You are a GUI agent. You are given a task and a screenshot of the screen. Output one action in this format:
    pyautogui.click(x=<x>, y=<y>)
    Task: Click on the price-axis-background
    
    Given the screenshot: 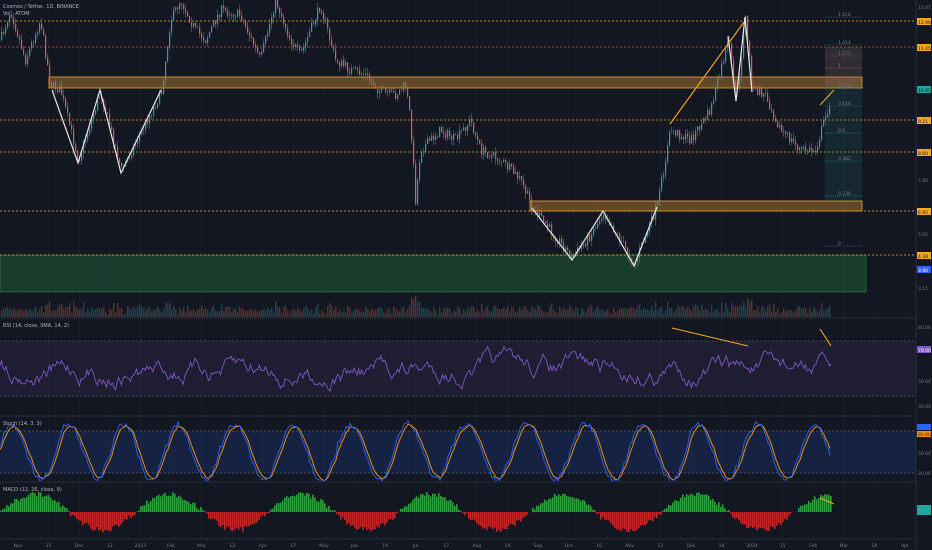 What is the action you would take?
    pyautogui.click(x=924, y=275)
    